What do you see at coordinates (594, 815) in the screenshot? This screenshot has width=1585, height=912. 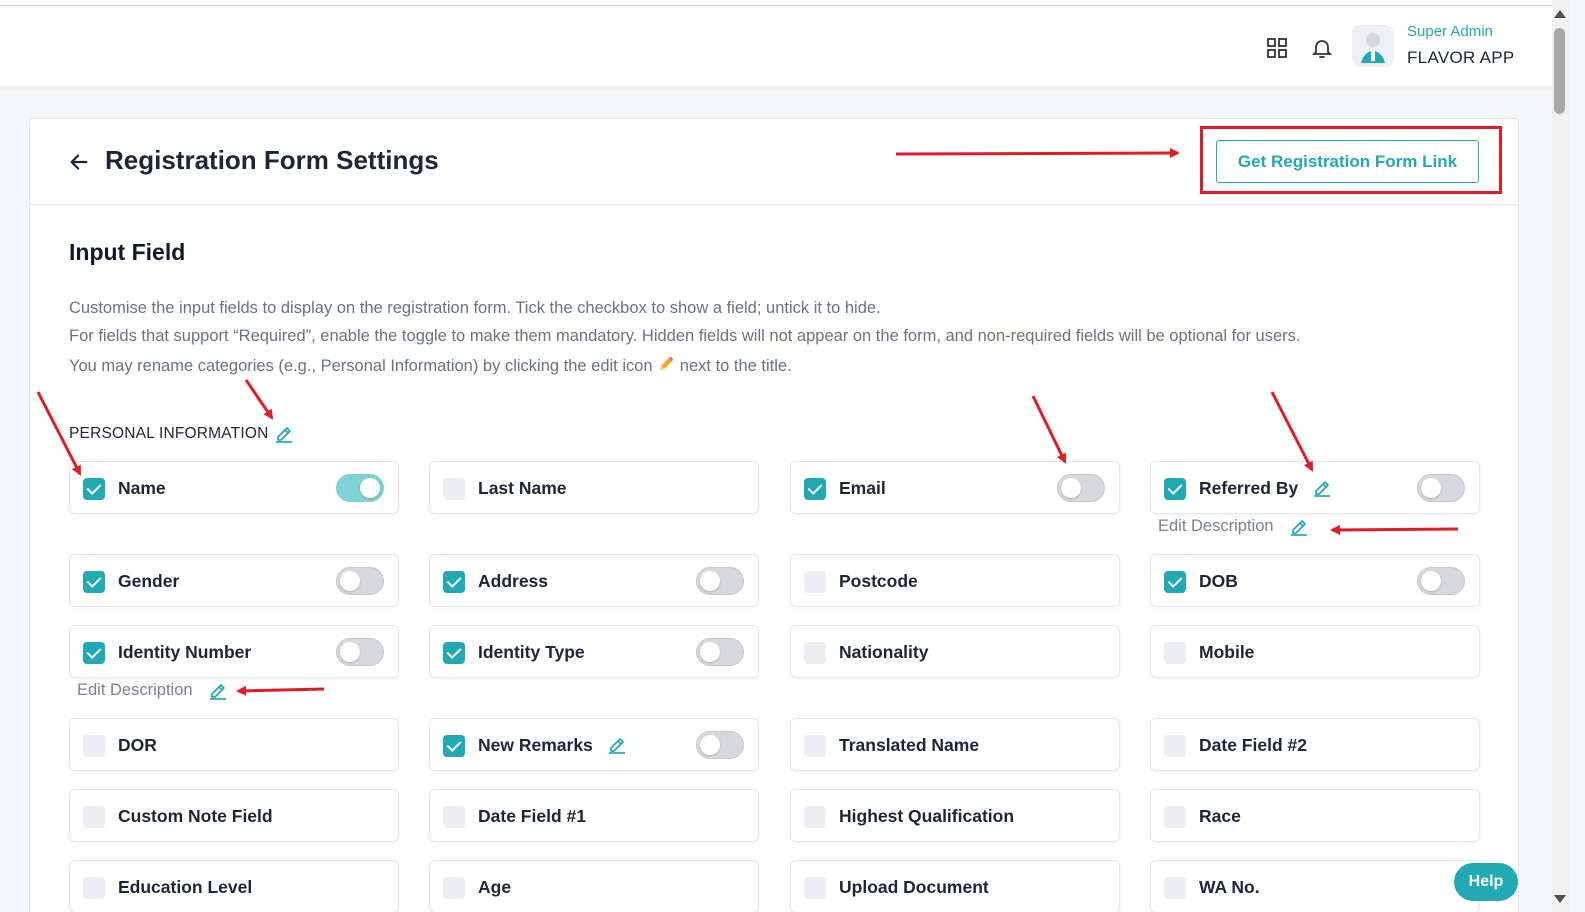 I see `field-card-date-field-1: Date Field #1` at bounding box center [594, 815].